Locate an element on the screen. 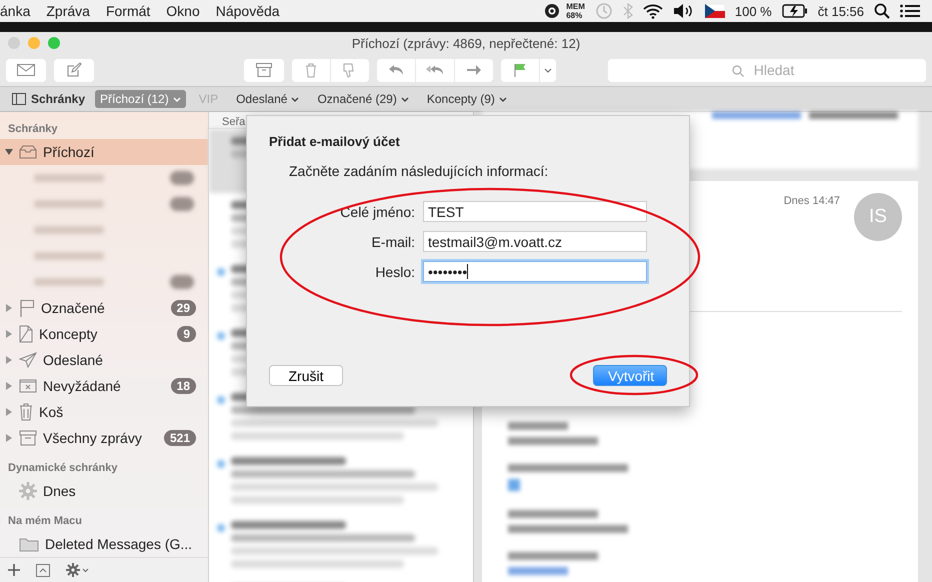  double-reply-arrow-icon is located at coordinates (435, 70).